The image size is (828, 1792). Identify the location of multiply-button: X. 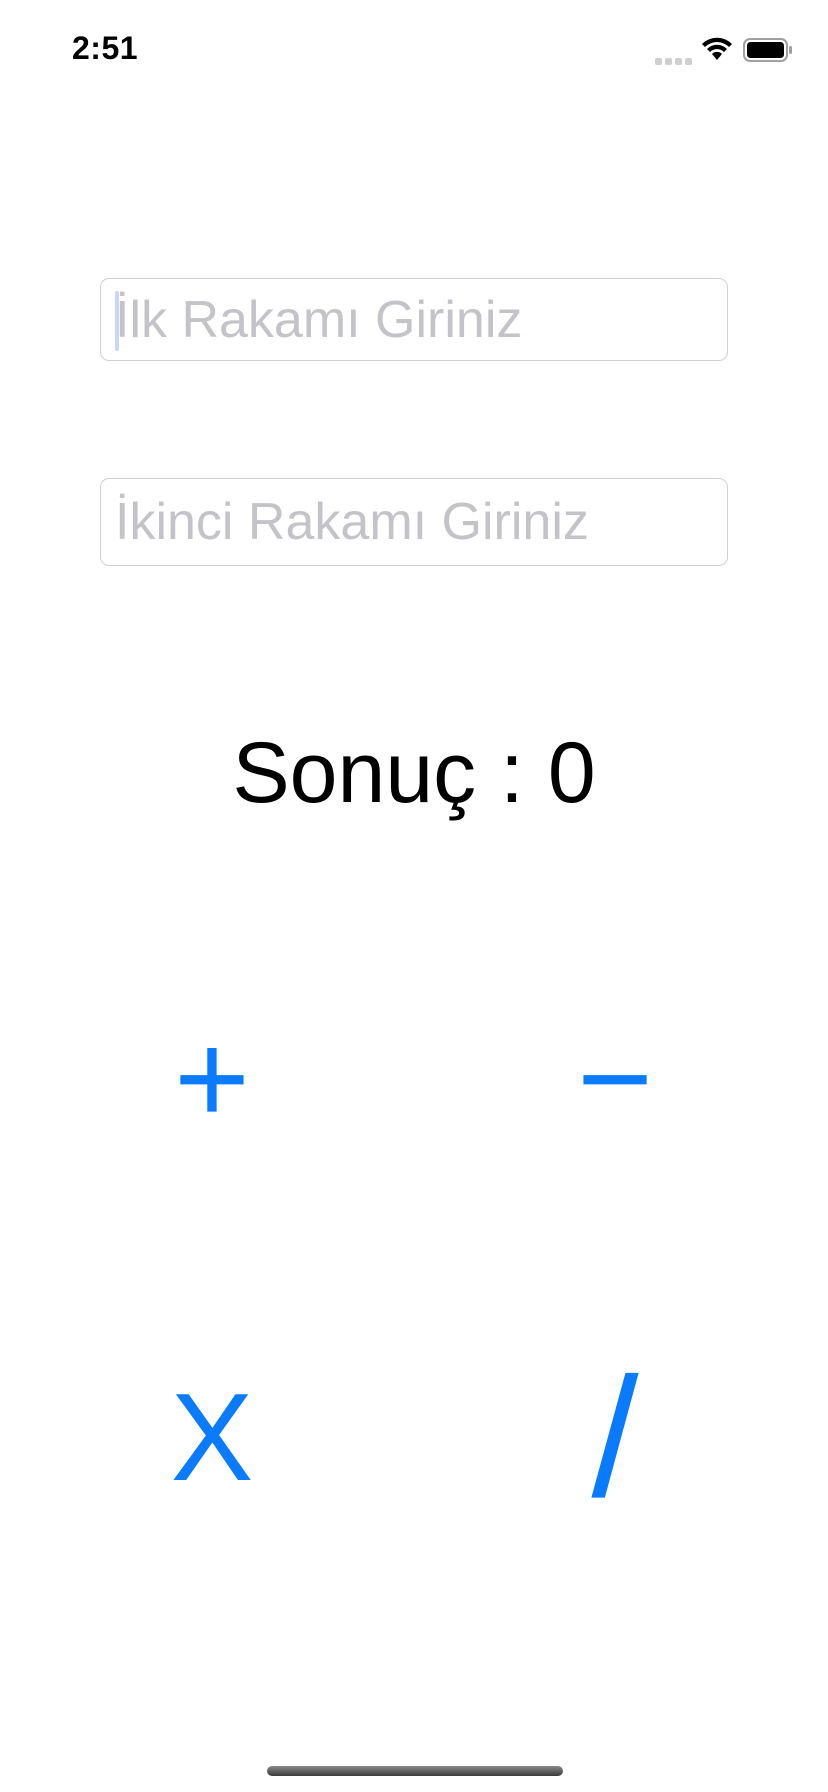
(212, 1438).